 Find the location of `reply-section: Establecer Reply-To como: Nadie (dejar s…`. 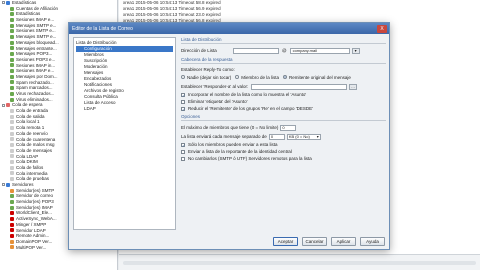

reply-section: Establecer Reply-To como: Nadie (dejar s… is located at coordinates (283, 87).